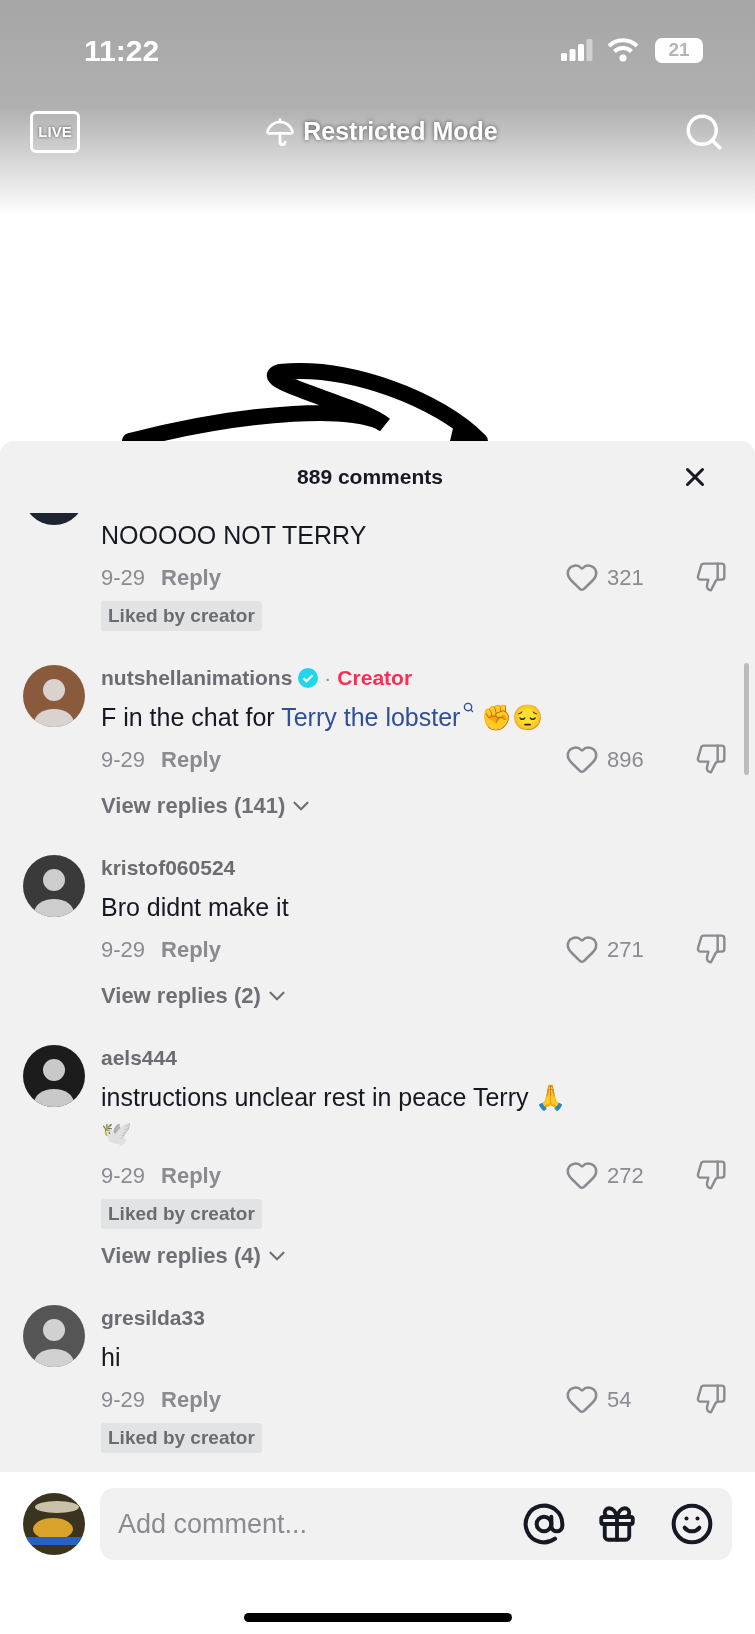 Image resolution: width=755 pixels, height=1634 pixels. Describe the element at coordinates (234, 535) in the screenshot. I see `comment-text: NOOOOO NOT TERRY` at that location.